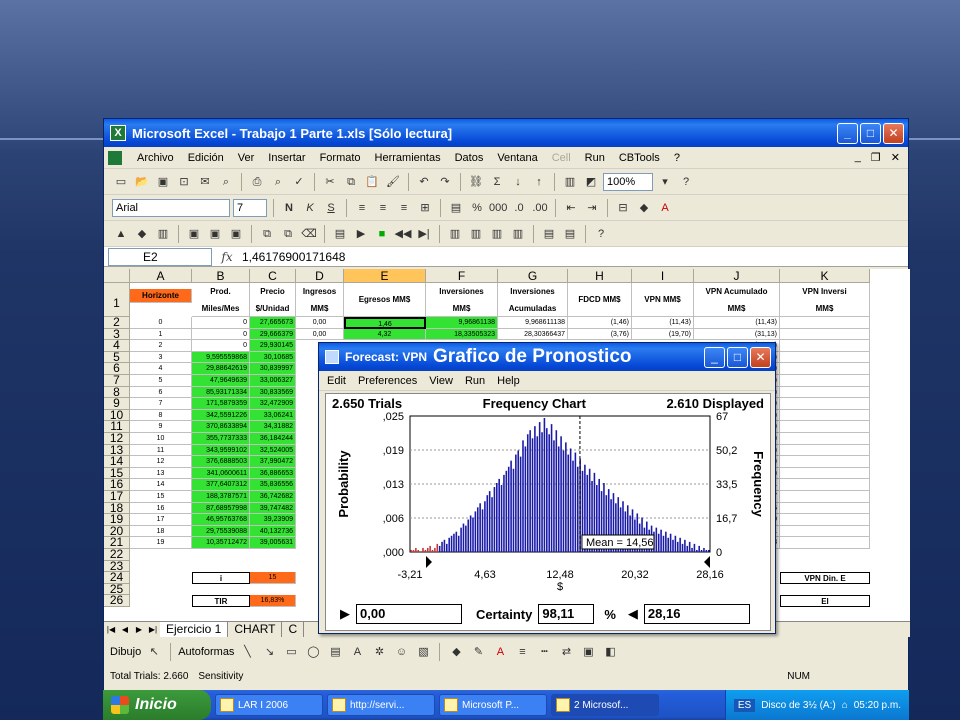 This screenshot has width=960, height=720. Describe the element at coordinates (340, 158) in the screenshot. I see `menu-formato: Formato` at that location.